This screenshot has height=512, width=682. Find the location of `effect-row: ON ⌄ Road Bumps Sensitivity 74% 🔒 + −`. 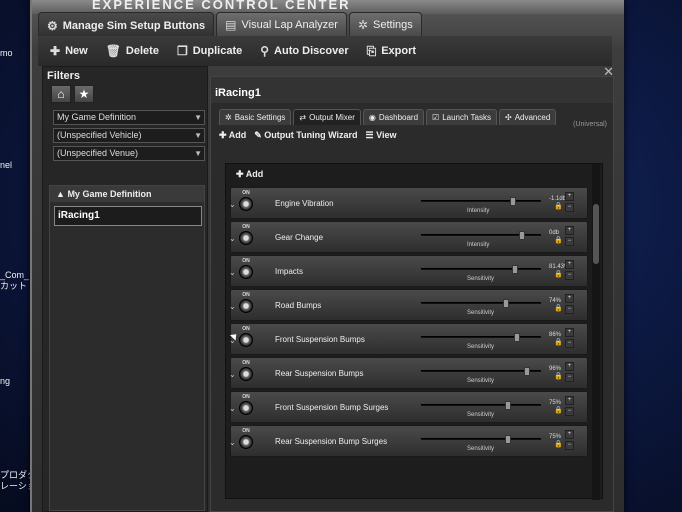

effect-row: ON ⌄ Road Bumps Sensitivity 74% 🔒 + − is located at coordinates (408, 305).